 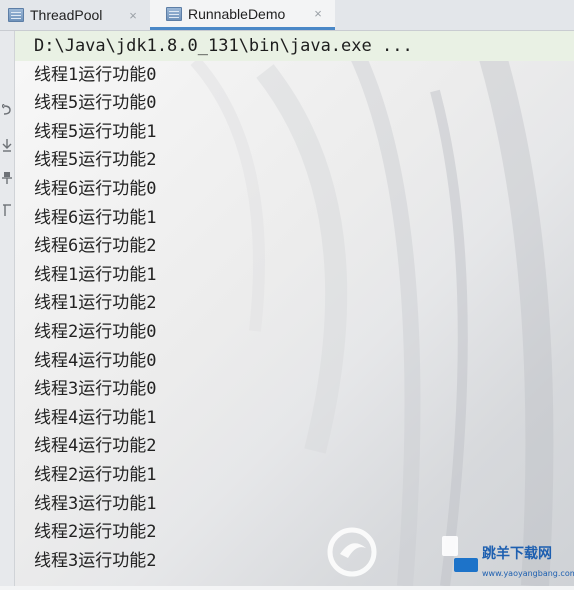 I want to click on output-line: 线程4运行功能0, so click(x=95, y=361).